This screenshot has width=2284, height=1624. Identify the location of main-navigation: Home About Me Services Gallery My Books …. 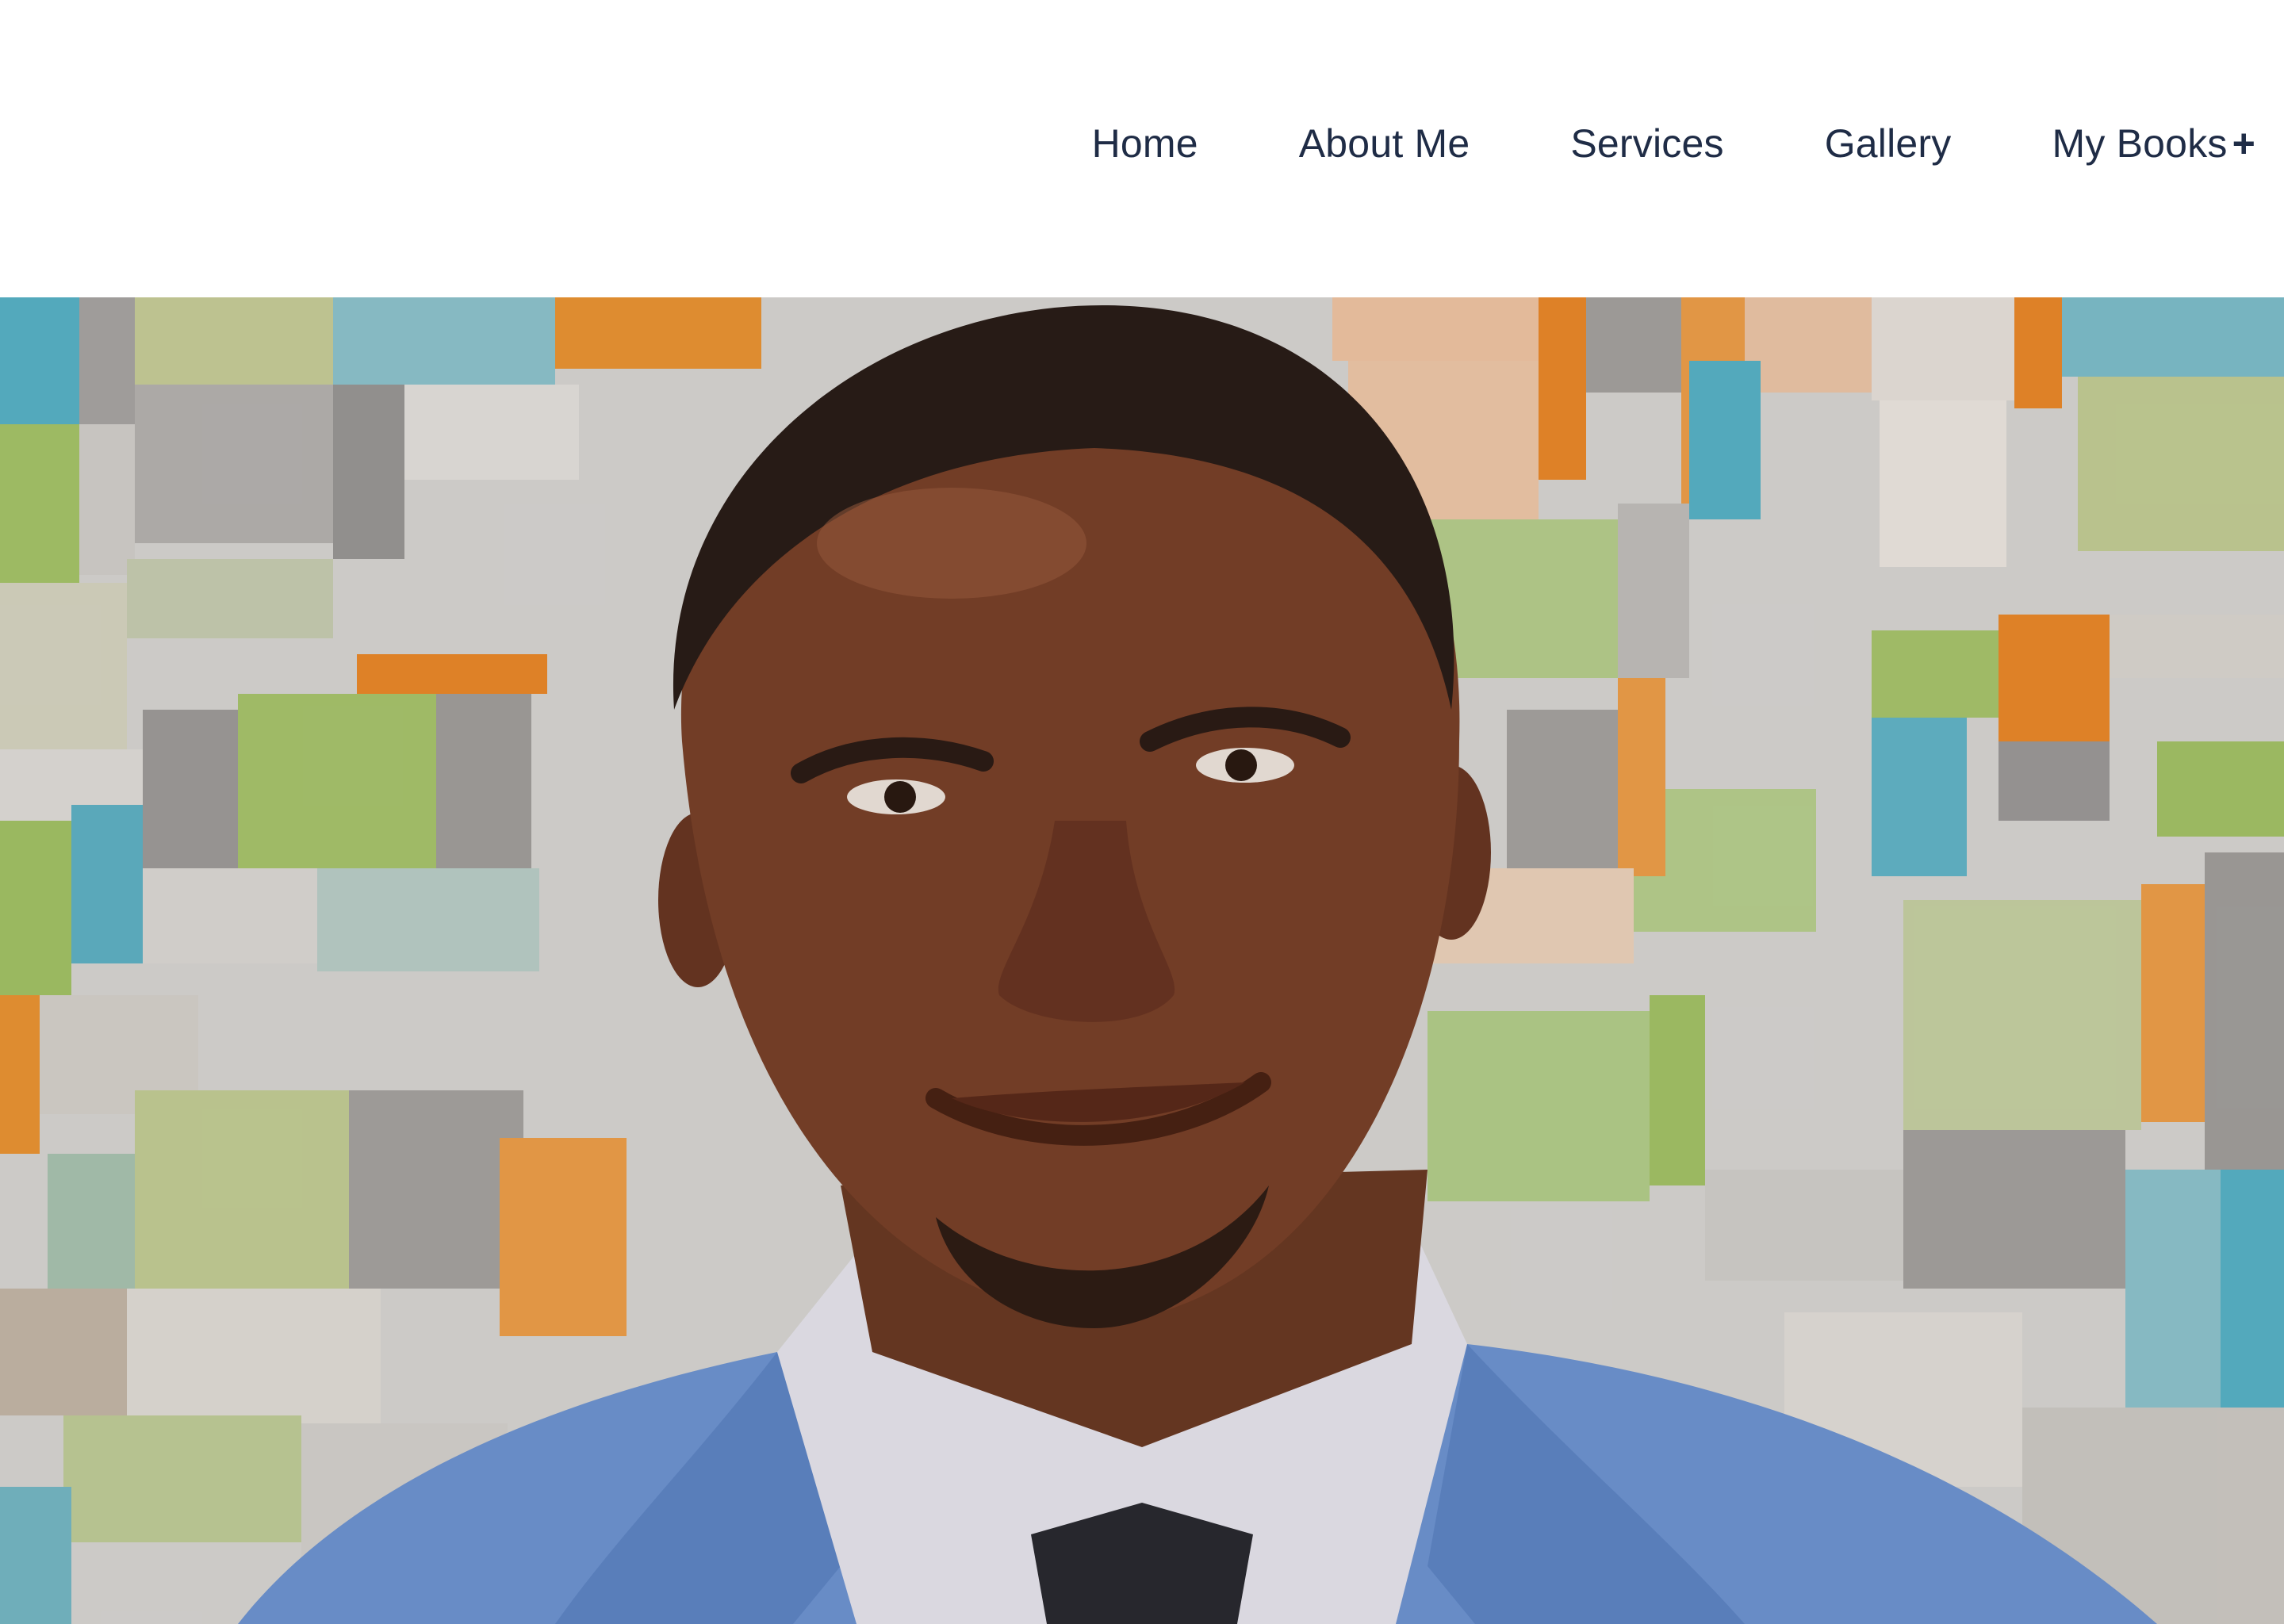
(1673, 143).